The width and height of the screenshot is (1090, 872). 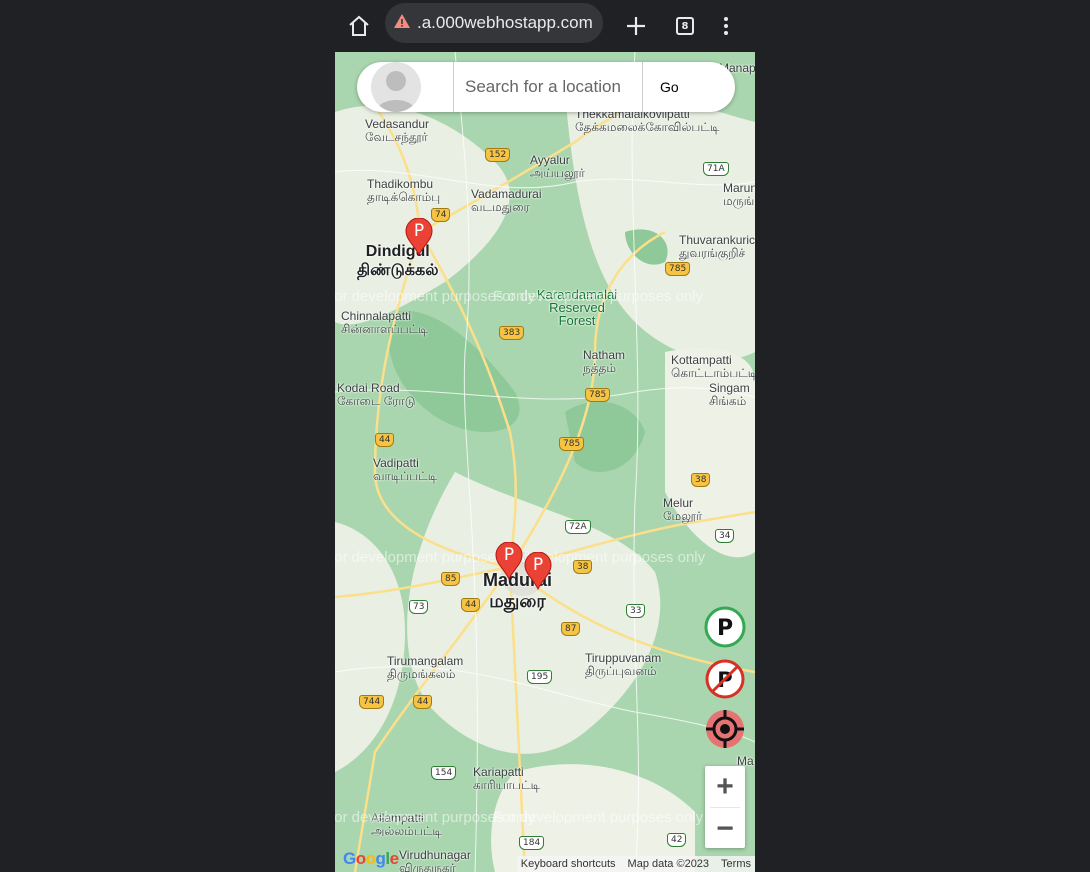 I want to click on zoom-control: + −, so click(x=725, y=807).